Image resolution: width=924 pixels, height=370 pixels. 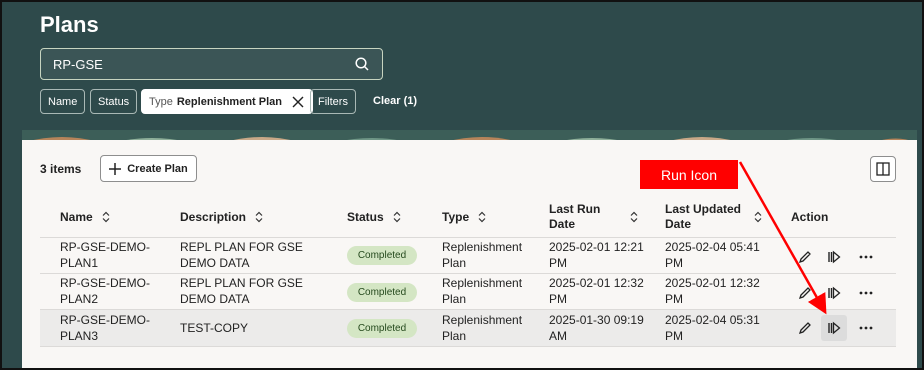 I want to click on column-header-last-run: Last Run Date, so click(x=599, y=217).